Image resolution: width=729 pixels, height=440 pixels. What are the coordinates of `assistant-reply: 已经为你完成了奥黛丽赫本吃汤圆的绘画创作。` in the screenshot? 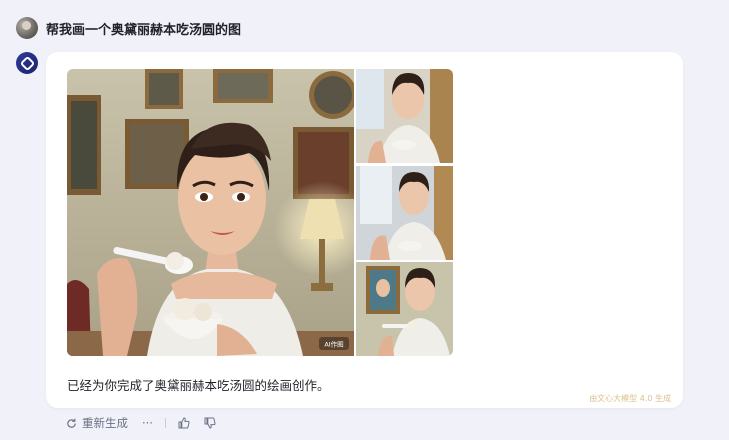 It's located at (198, 385).